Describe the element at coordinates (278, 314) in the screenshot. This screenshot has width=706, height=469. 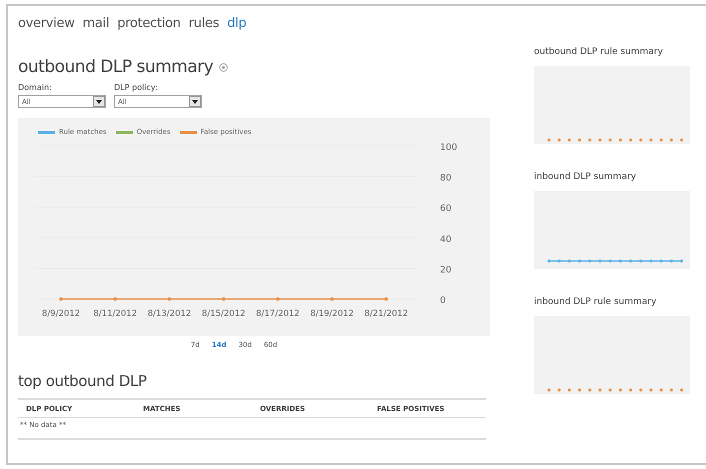
I see `axis-label: 8/17/2012` at that location.